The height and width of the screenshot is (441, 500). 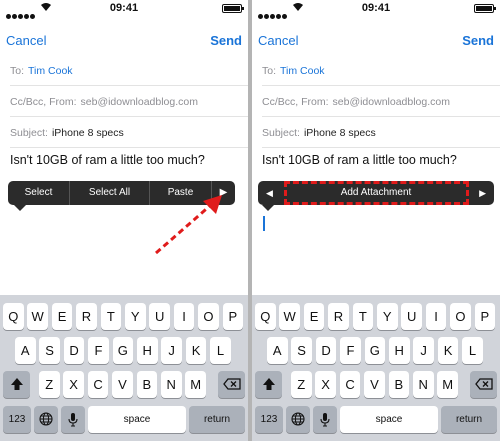 I want to click on backspace-icon, so click(x=483, y=384).